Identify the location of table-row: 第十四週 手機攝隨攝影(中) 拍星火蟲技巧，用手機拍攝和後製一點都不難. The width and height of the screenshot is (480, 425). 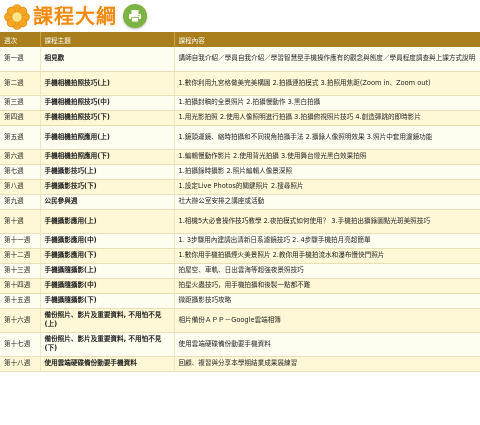
(240, 286).